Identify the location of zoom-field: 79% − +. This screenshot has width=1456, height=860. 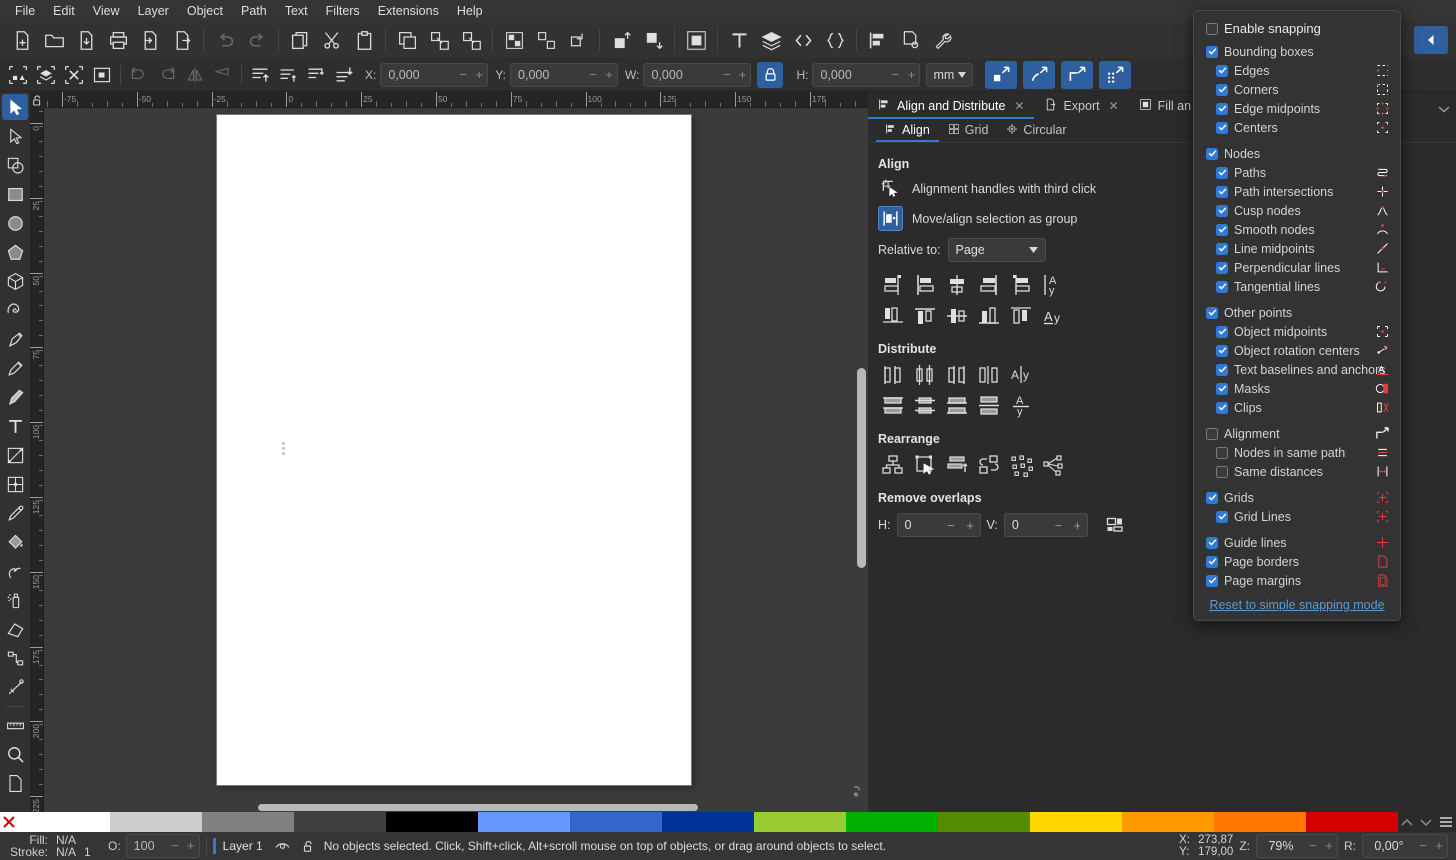
(1297, 846).